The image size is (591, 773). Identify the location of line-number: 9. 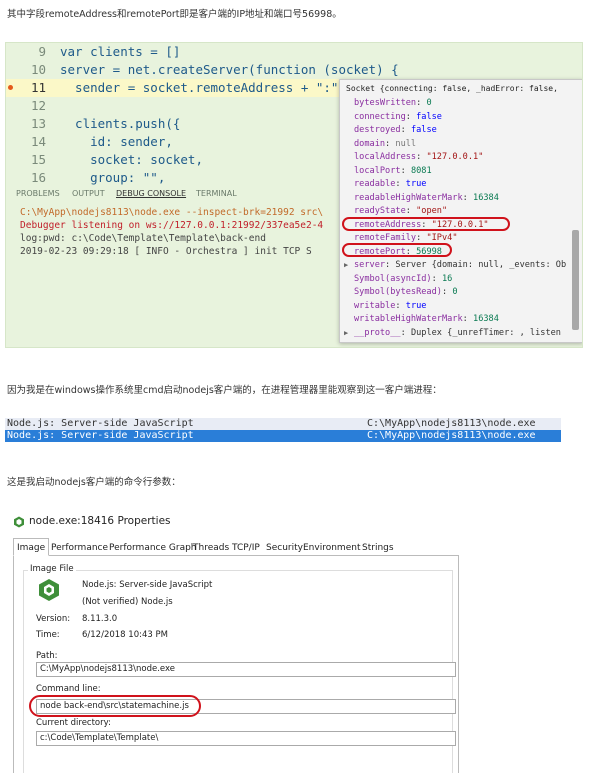
(42, 51).